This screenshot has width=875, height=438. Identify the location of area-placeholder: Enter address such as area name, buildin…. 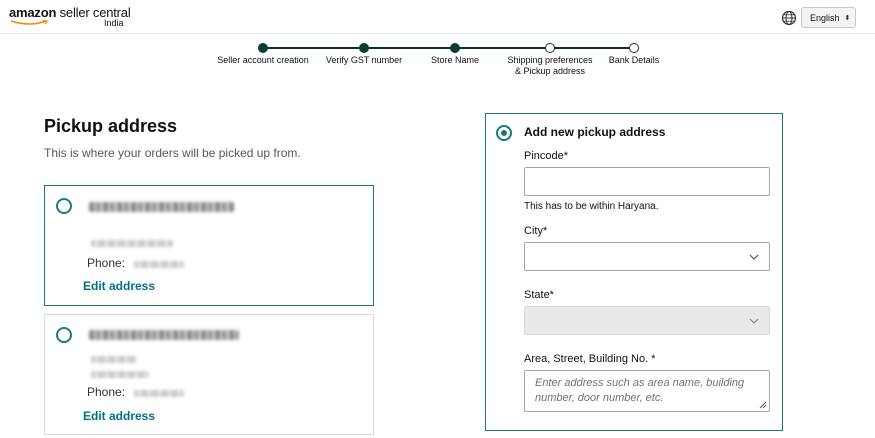
(640, 390).